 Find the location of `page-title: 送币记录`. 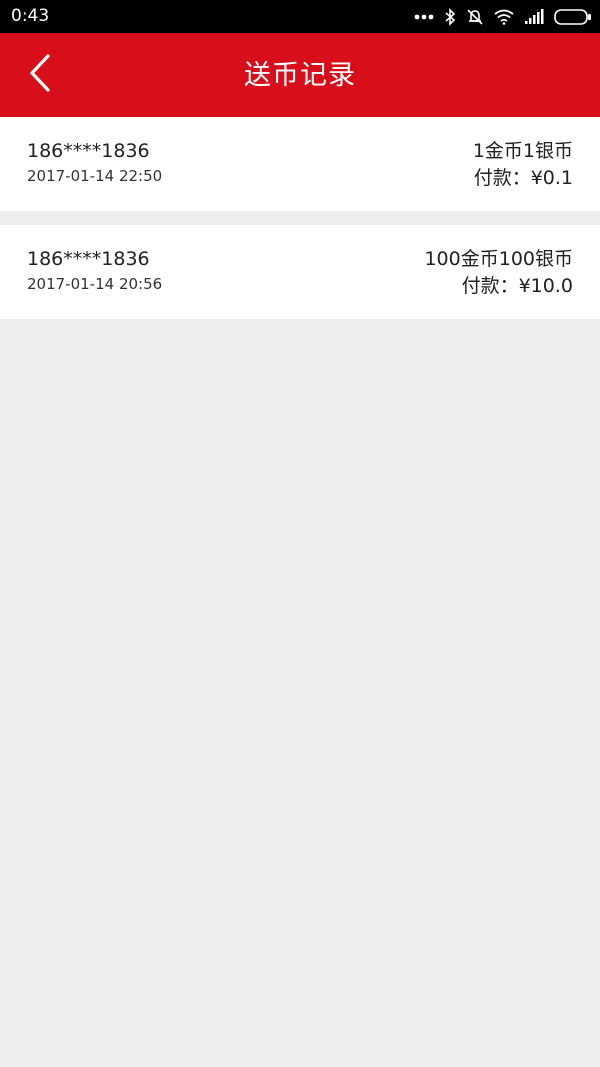

page-title: 送币记录 is located at coordinates (300, 75).